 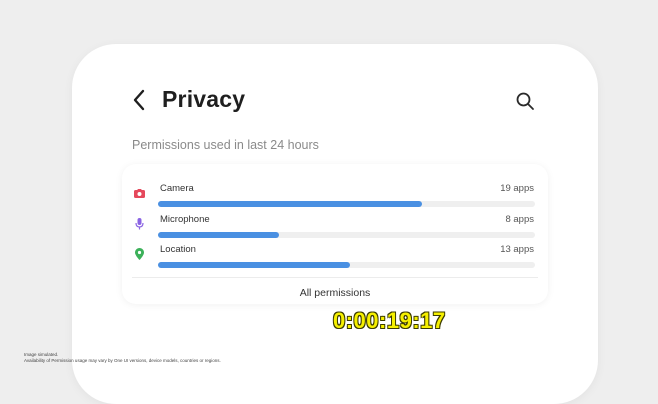 I want to click on permission-row-location: Location 13 apps, so click(x=335, y=251).